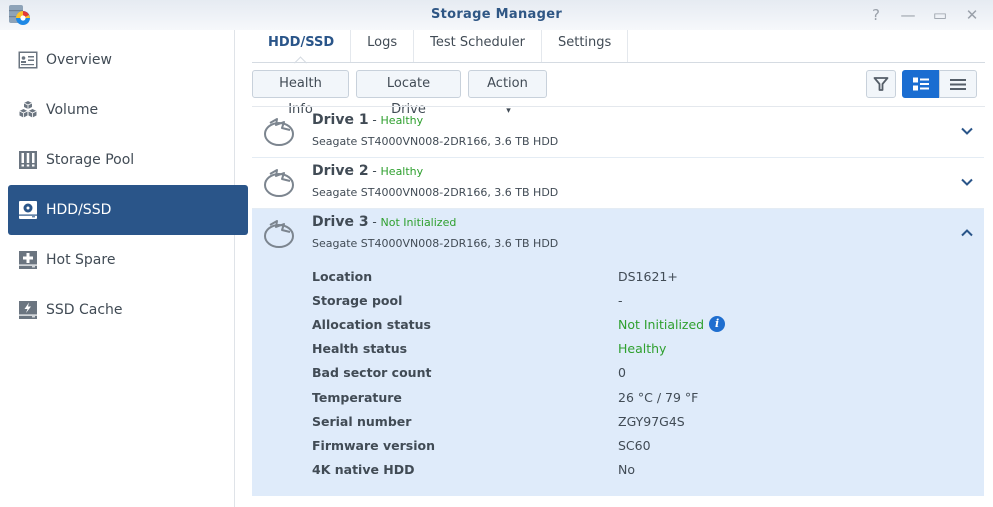  Describe the element at coordinates (507, 83) in the screenshot. I see `action-label: Action` at that location.